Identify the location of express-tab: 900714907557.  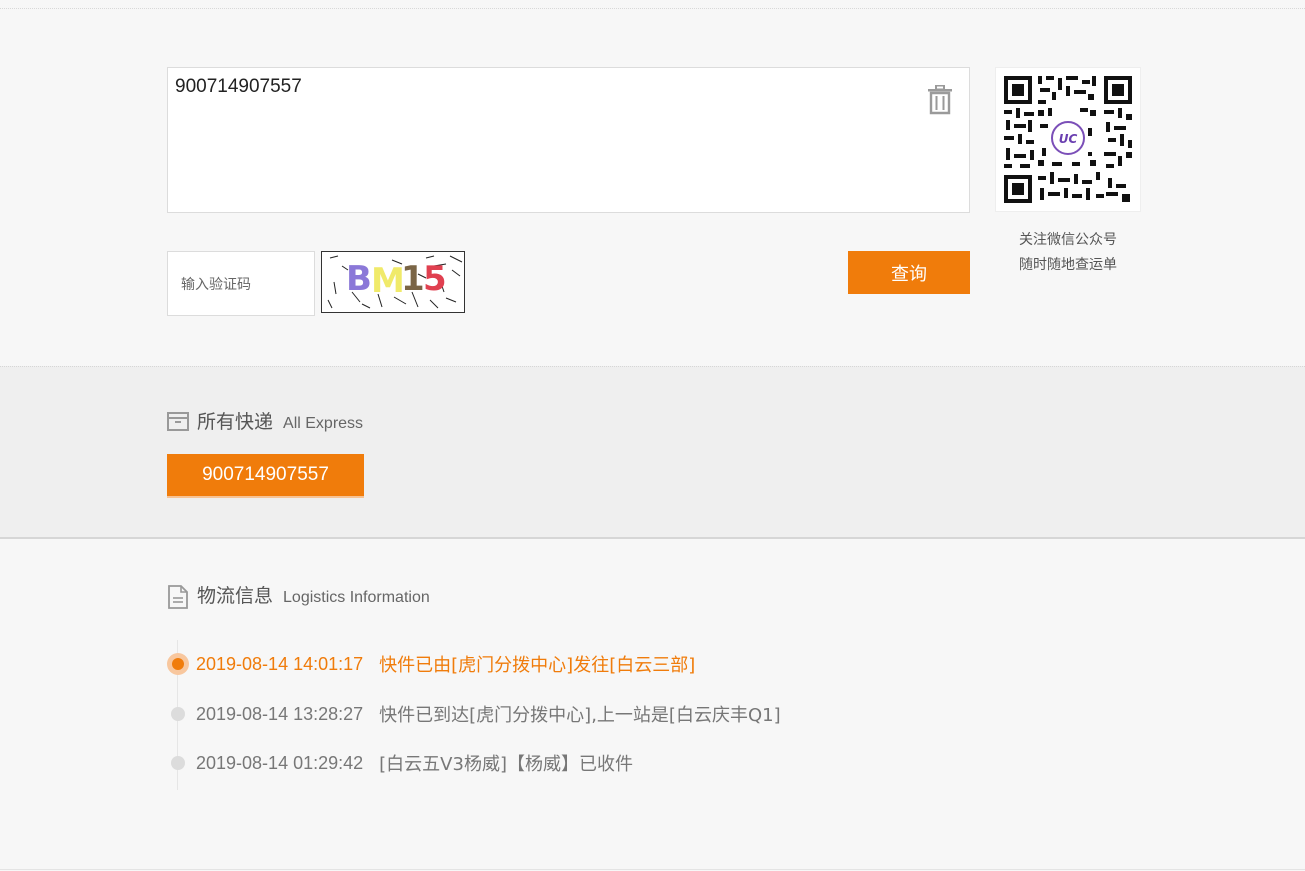
(265, 476).